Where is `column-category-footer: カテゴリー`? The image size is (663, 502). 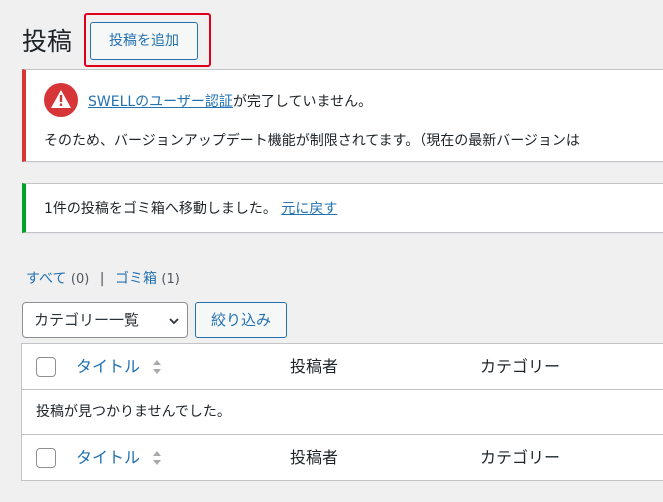 column-category-footer: カテゴリー is located at coordinates (520, 457).